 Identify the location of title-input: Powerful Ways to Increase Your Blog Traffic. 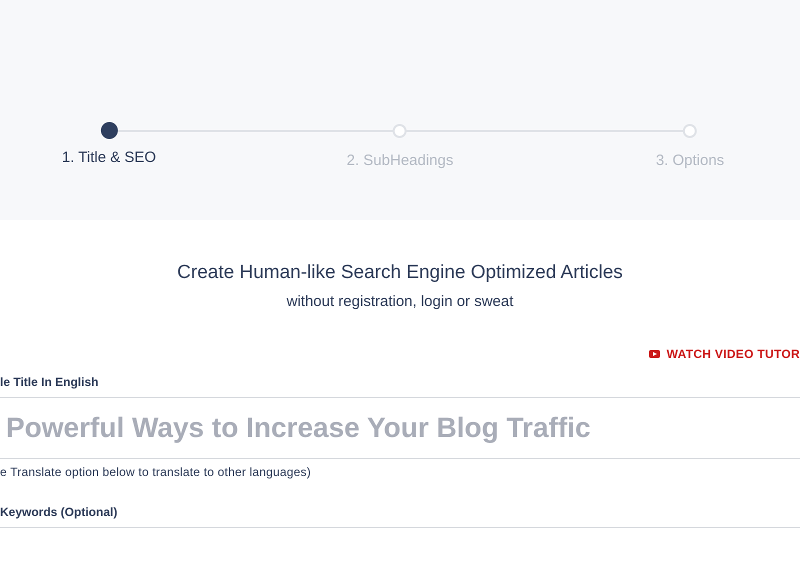
(400, 428).